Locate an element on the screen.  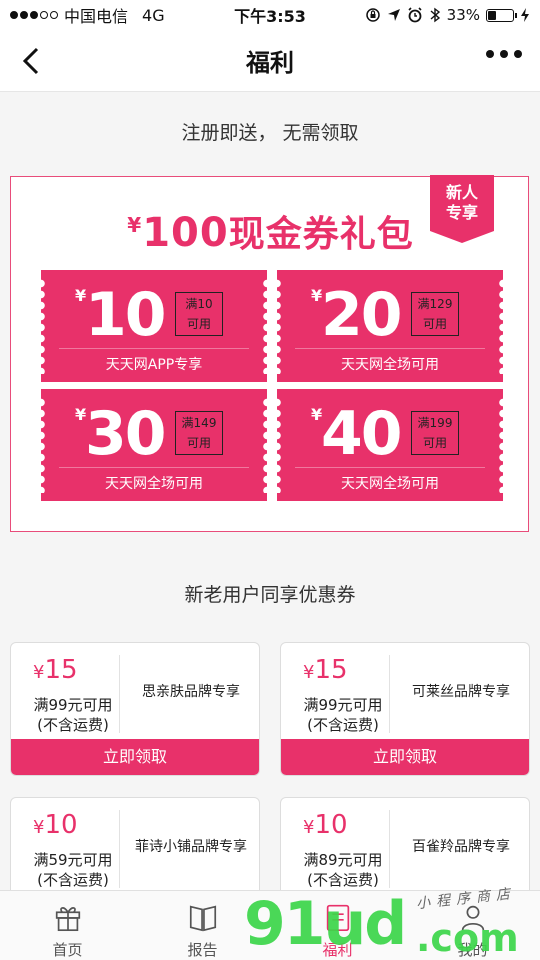
chevron-left-icon is located at coordinates (30, 61).